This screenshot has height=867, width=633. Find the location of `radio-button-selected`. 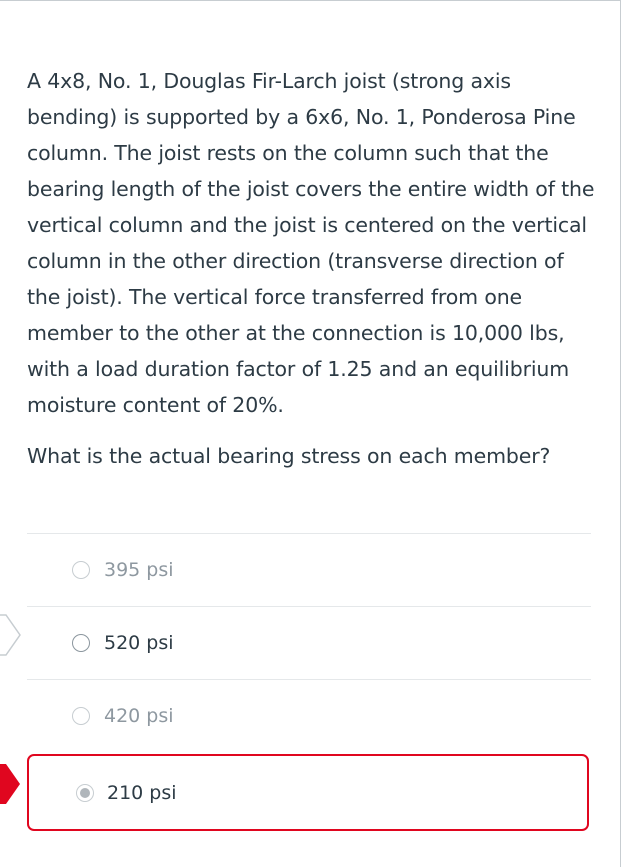

radio-button-selected is located at coordinates (85, 792).